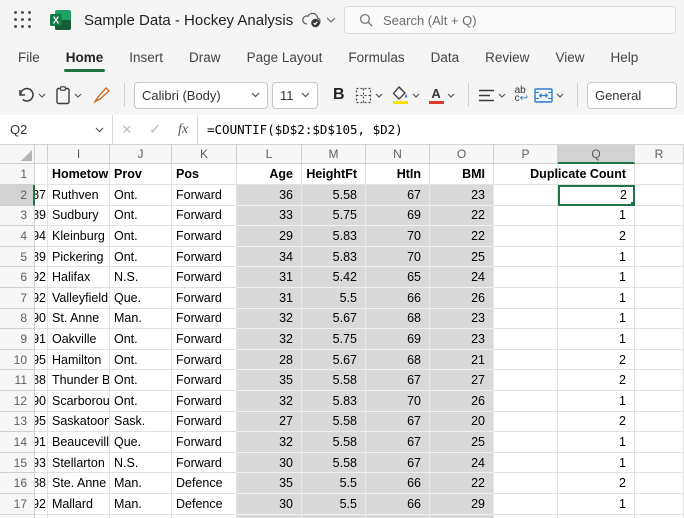 Image resolution: width=684 pixels, height=518 pixels. What do you see at coordinates (79, 380) in the screenshot?
I see `cell: Thunder Ba` at bounding box center [79, 380].